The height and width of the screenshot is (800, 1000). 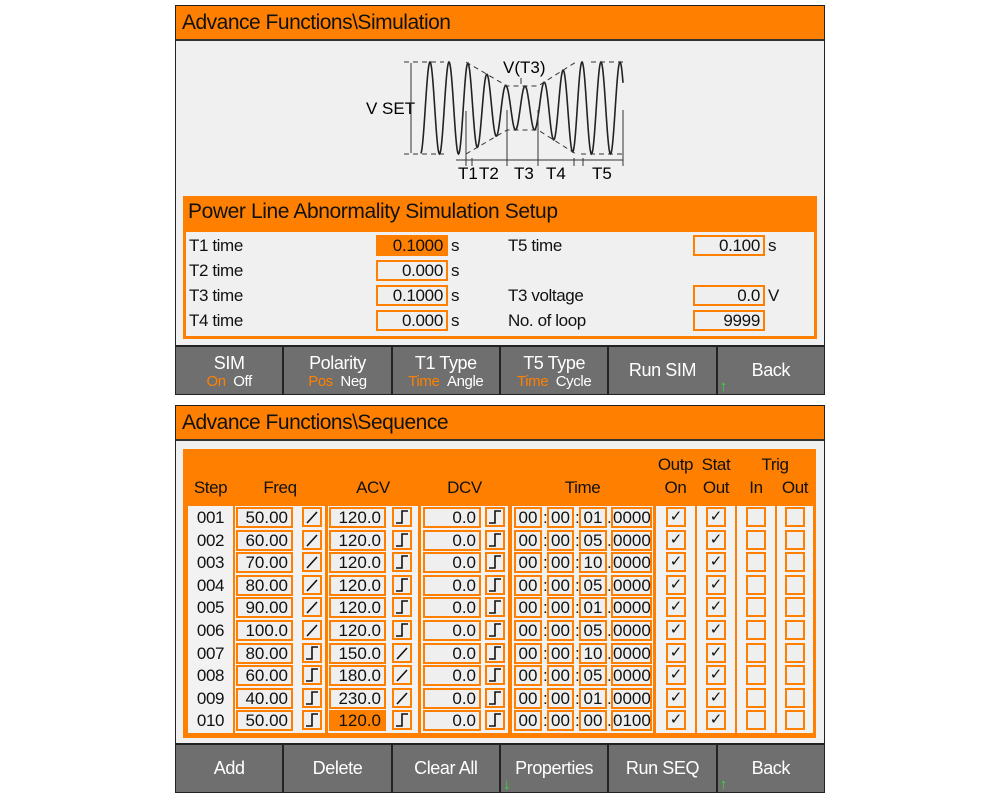 What do you see at coordinates (554, 370) in the screenshot?
I see `t5-type-button: T5 Type Time Cycle` at bounding box center [554, 370].